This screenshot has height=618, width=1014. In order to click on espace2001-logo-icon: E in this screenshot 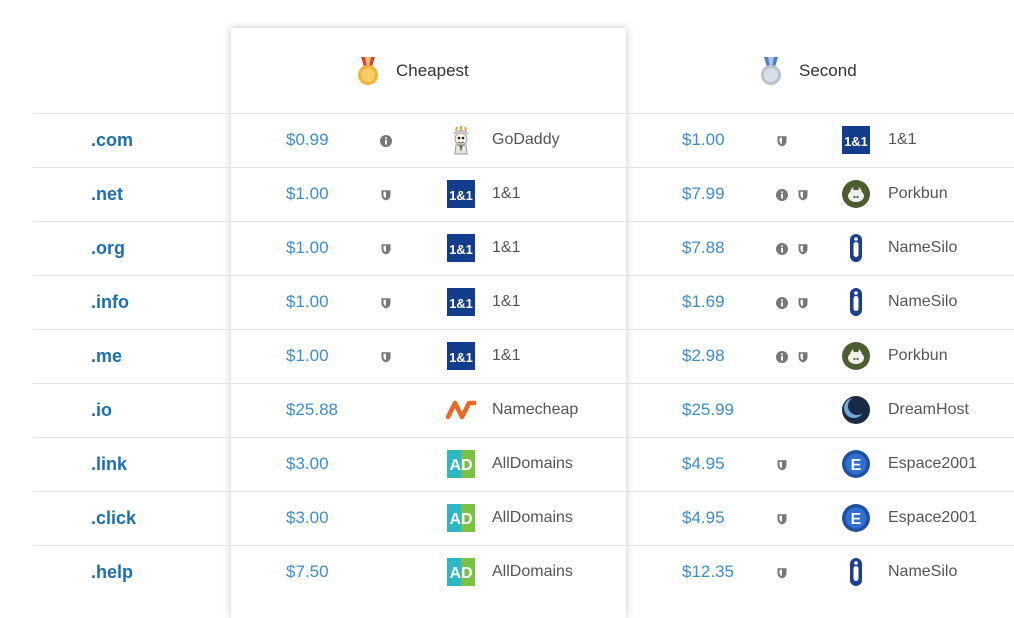, I will do `click(856, 464)`.